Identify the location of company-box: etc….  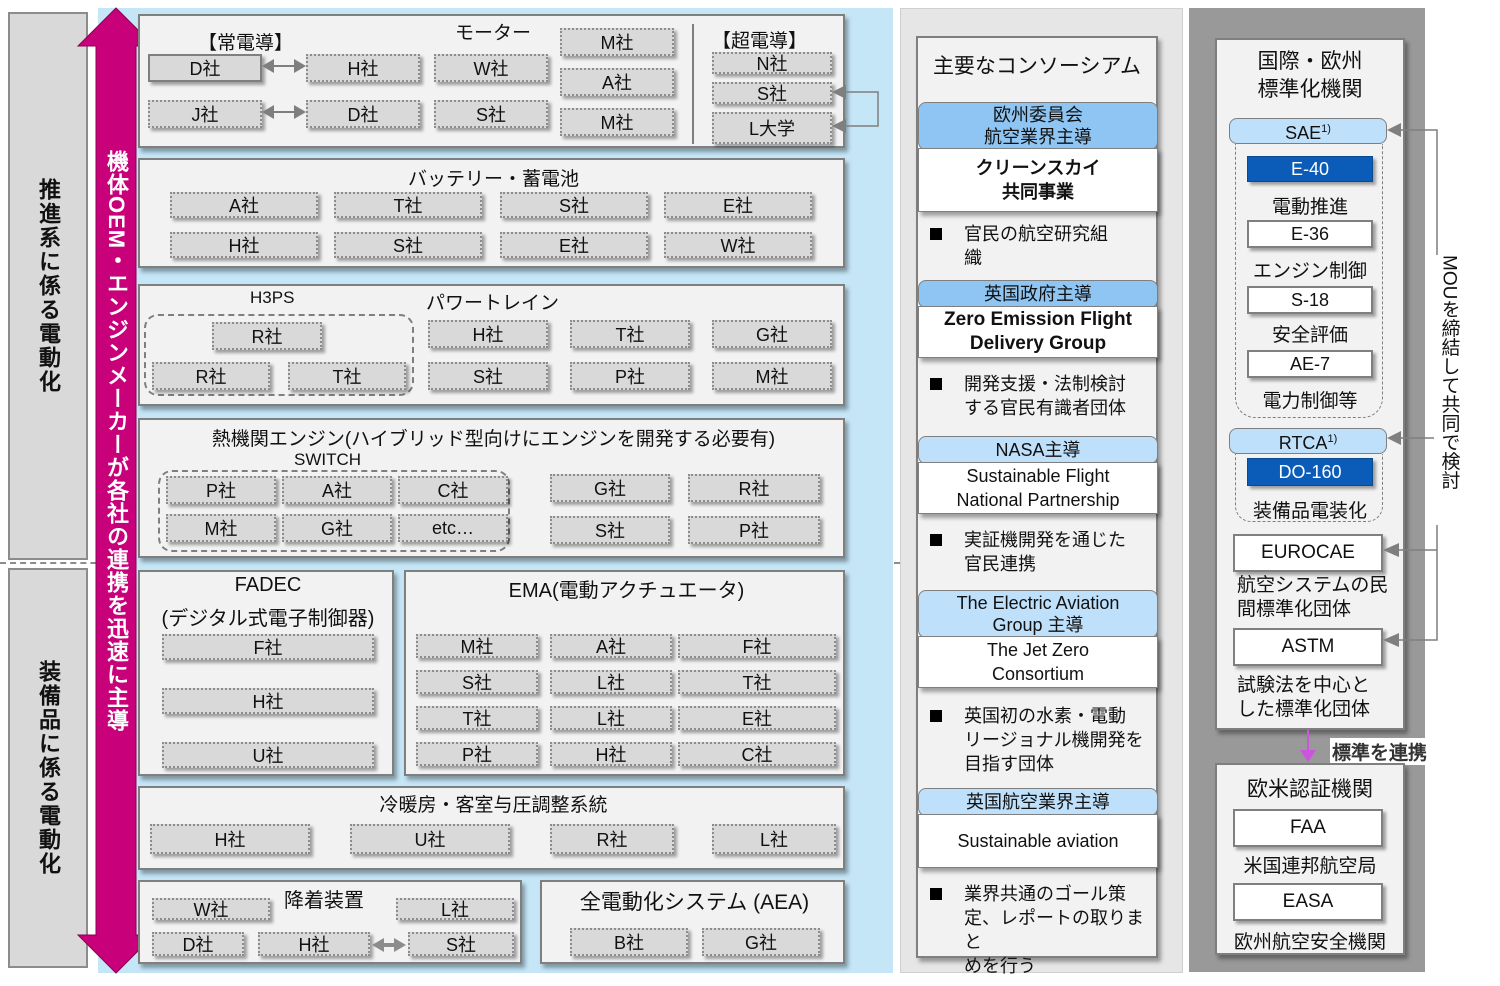
(453, 528).